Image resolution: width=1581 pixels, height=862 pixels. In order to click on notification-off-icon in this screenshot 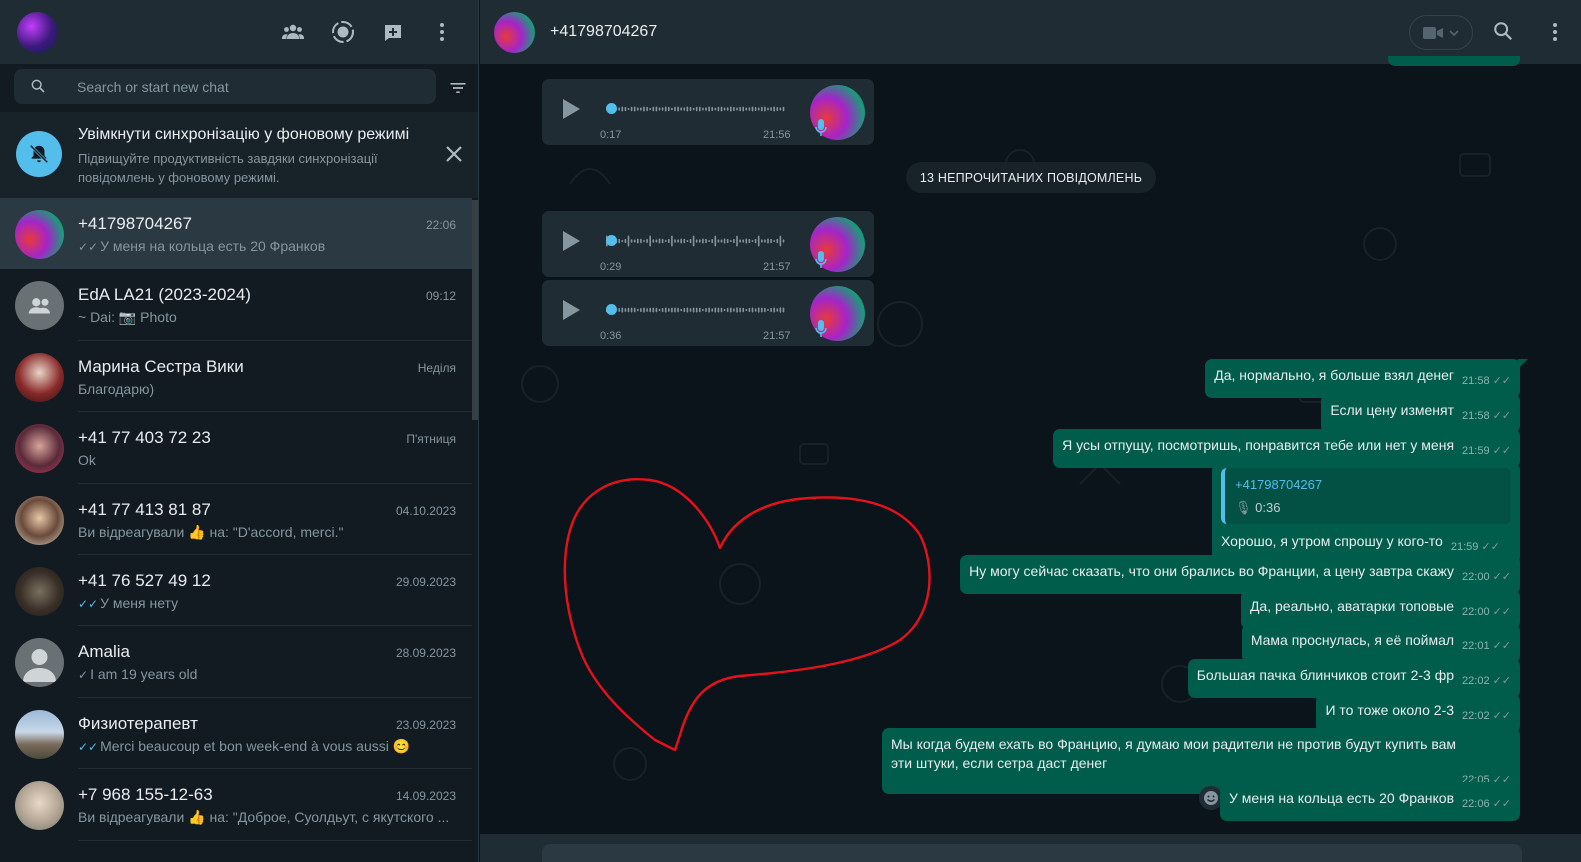, I will do `click(39, 154)`.